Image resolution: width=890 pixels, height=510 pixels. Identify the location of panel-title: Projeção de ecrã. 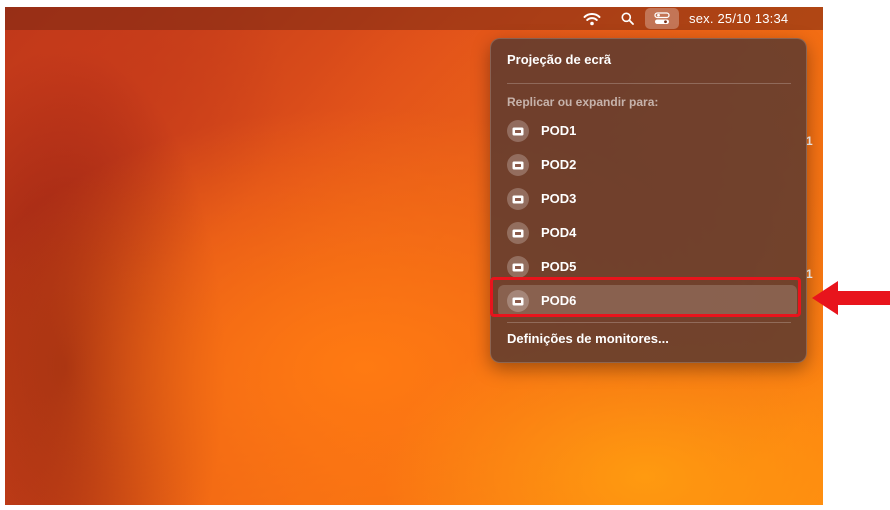
(559, 59).